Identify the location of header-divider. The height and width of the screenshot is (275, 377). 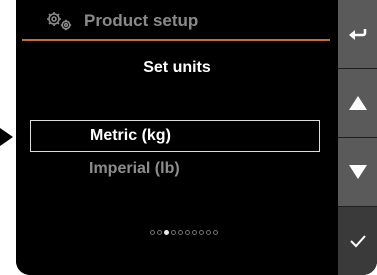
(176, 40).